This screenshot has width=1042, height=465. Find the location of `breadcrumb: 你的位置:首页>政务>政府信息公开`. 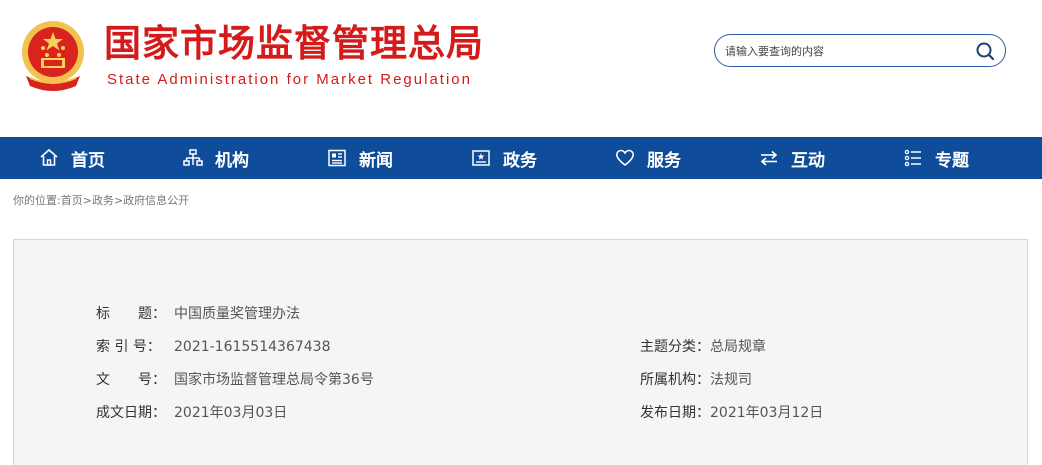

breadcrumb: 你的位置:首页>政务>政府信息公开 is located at coordinates (101, 200).